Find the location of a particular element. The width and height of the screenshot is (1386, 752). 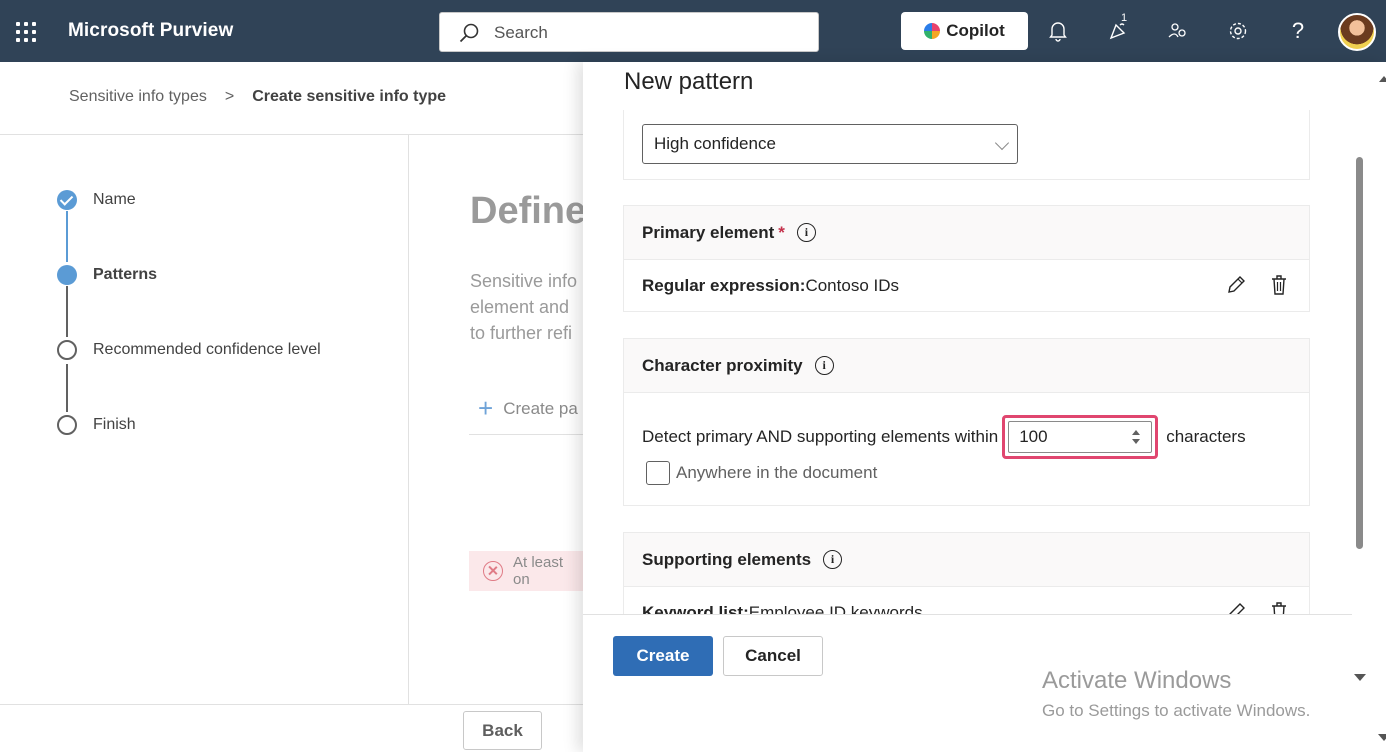

search-box is located at coordinates (629, 32).